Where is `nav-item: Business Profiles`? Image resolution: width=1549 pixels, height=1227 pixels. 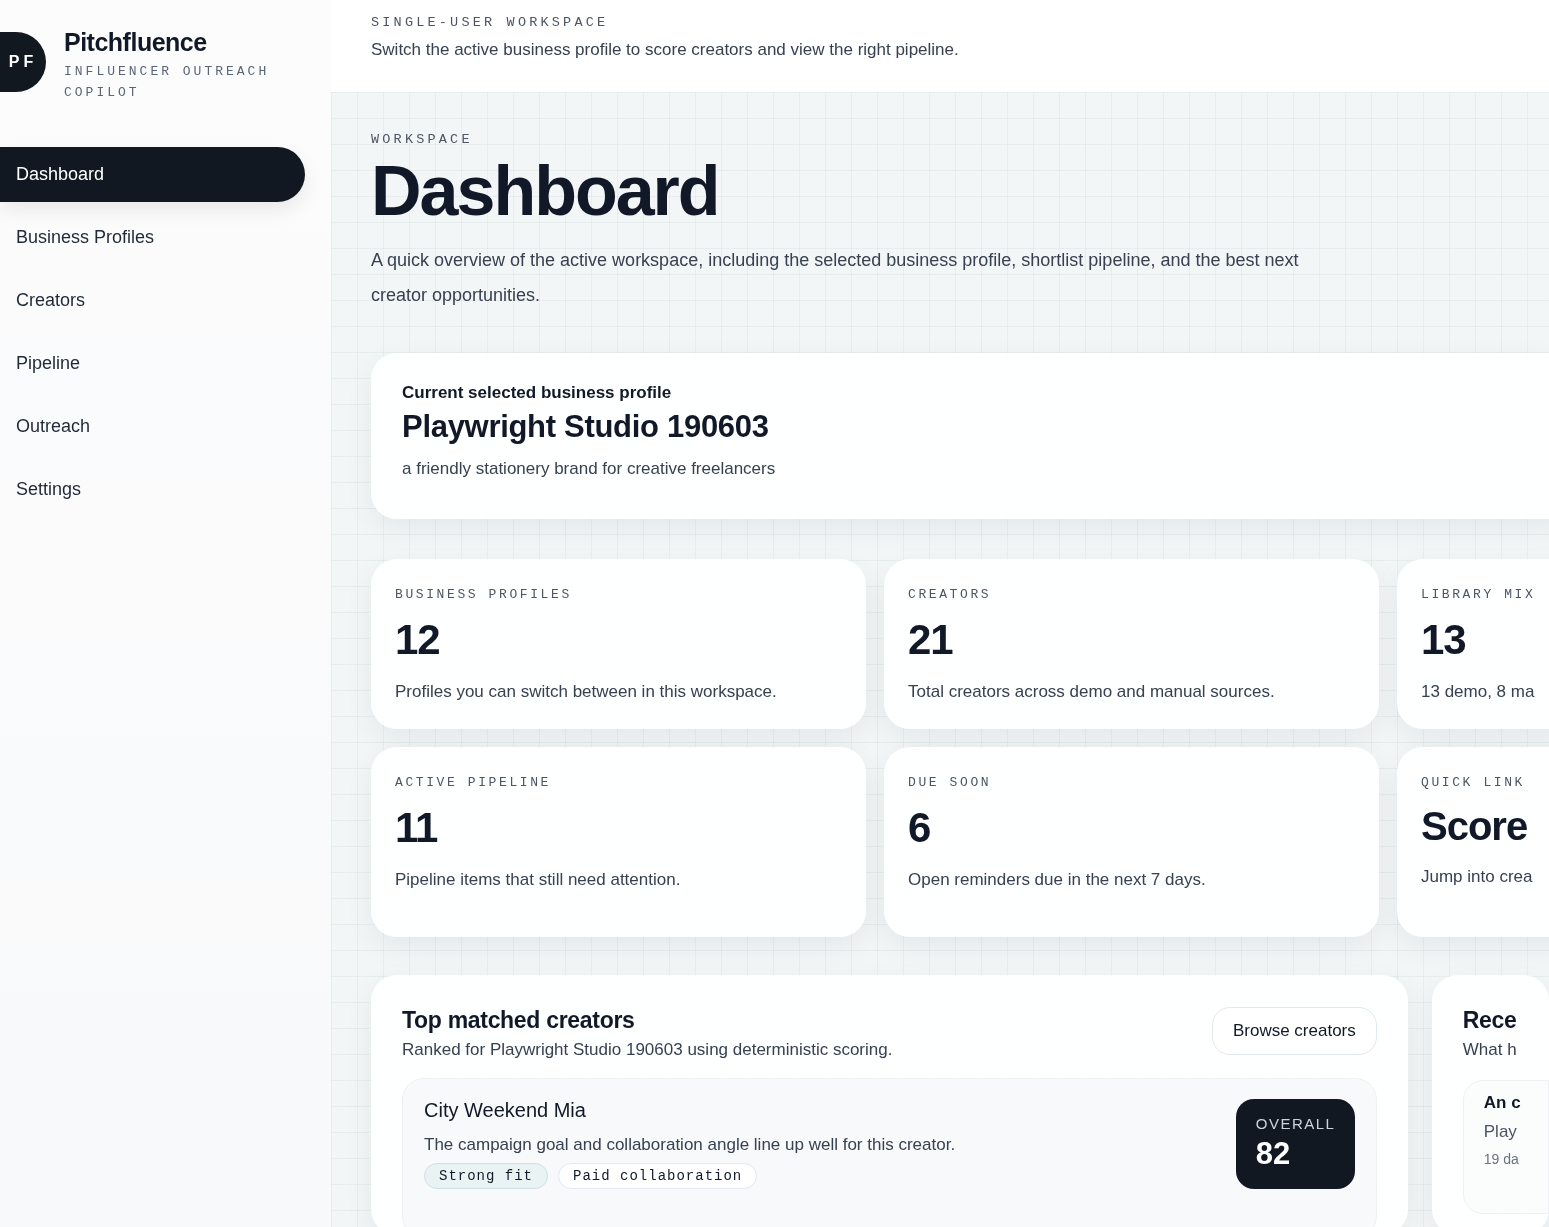 nav-item: Business Profiles is located at coordinates (152, 237).